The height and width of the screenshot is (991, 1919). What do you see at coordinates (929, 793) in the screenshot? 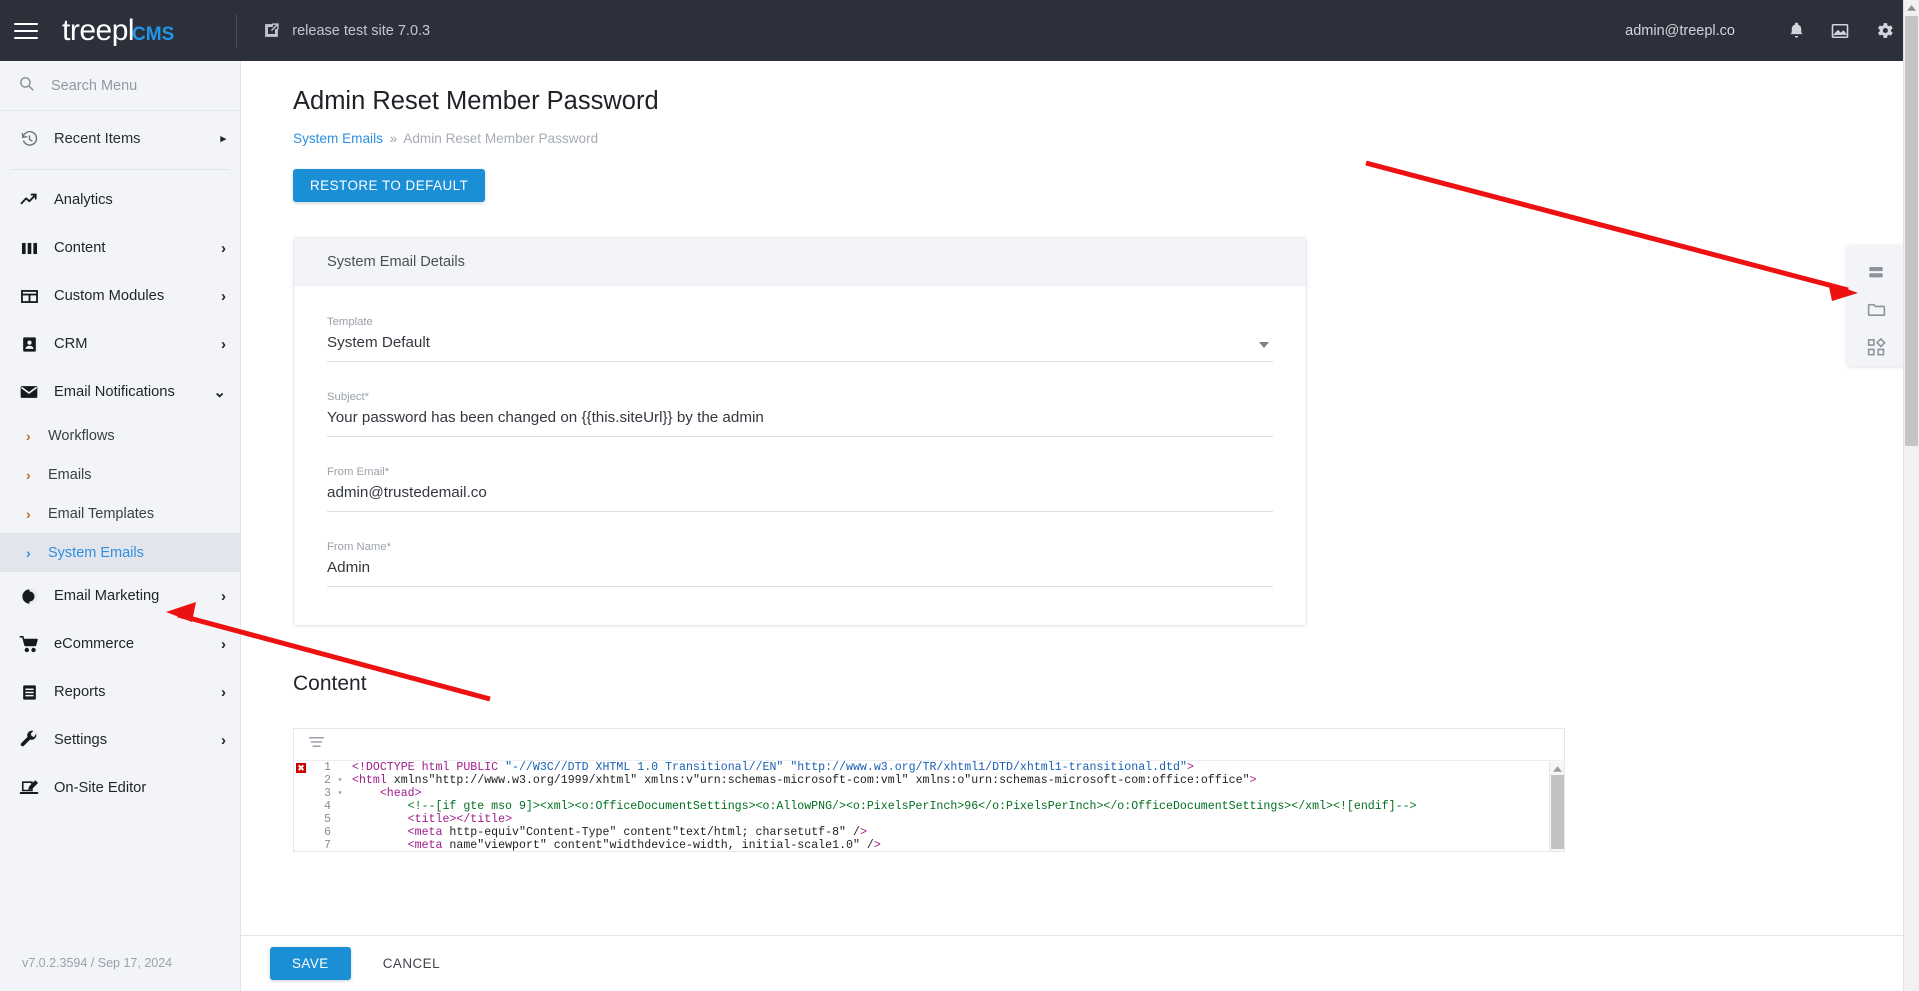
I see `code-line: 3 ▾ <head>` at bounding box center [929, 793].